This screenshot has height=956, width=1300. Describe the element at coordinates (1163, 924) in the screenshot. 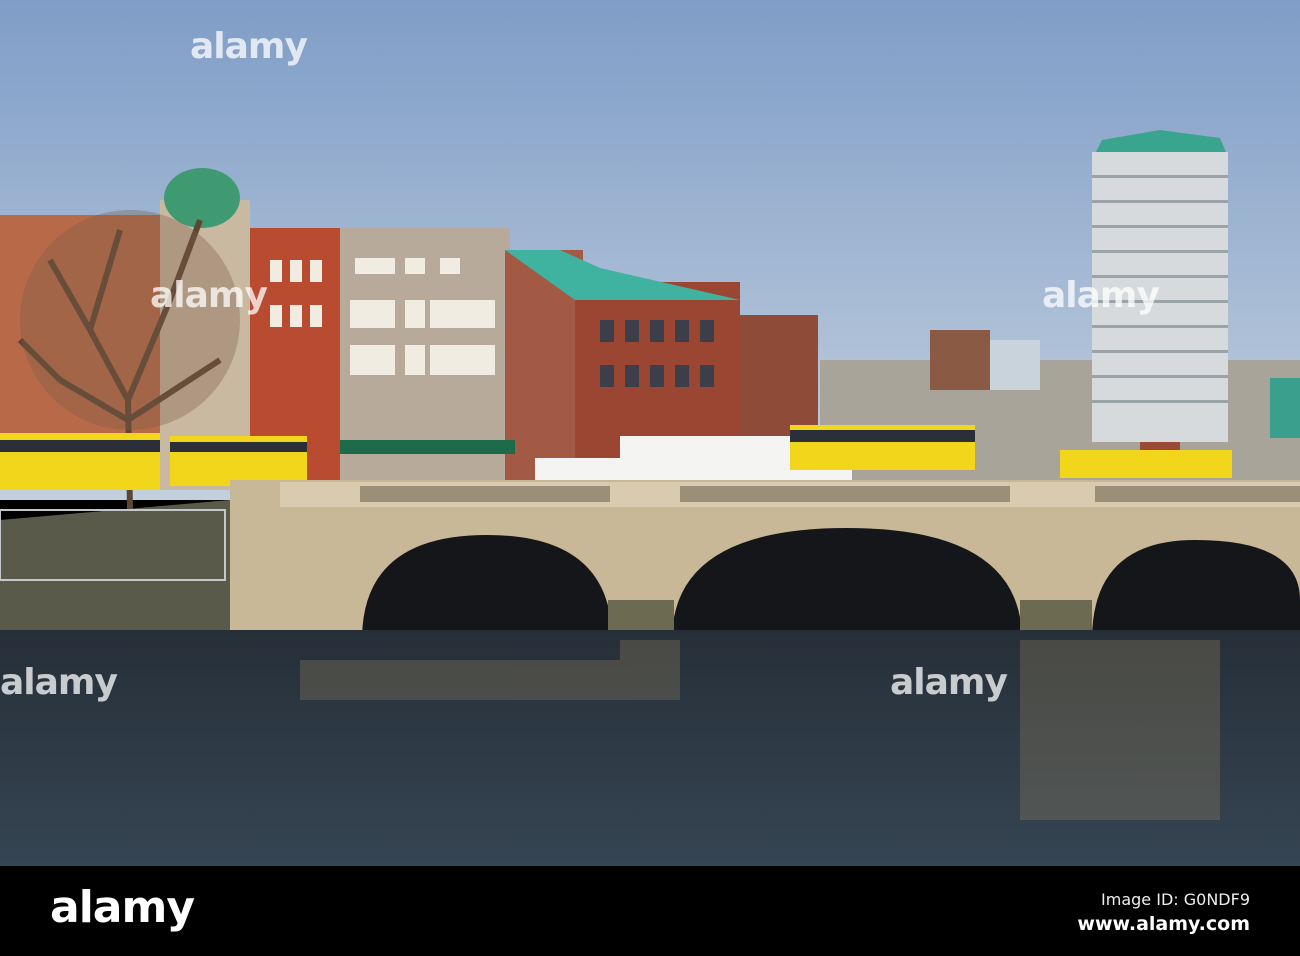

I see `site-url: www.alamy.com` at that location.